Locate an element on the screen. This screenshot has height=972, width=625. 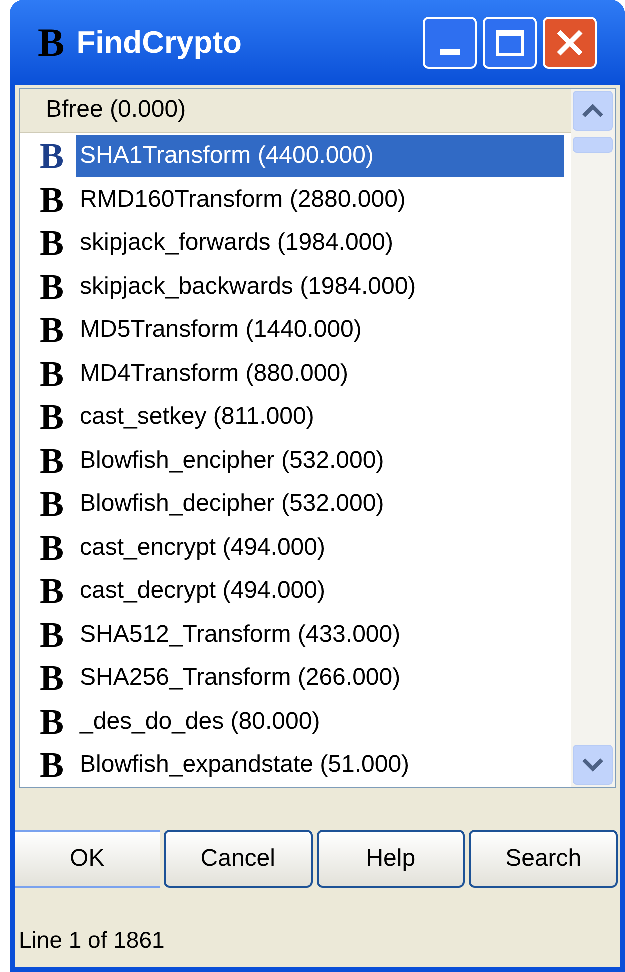
scroll-up-button is located at coordinates (593, 111).